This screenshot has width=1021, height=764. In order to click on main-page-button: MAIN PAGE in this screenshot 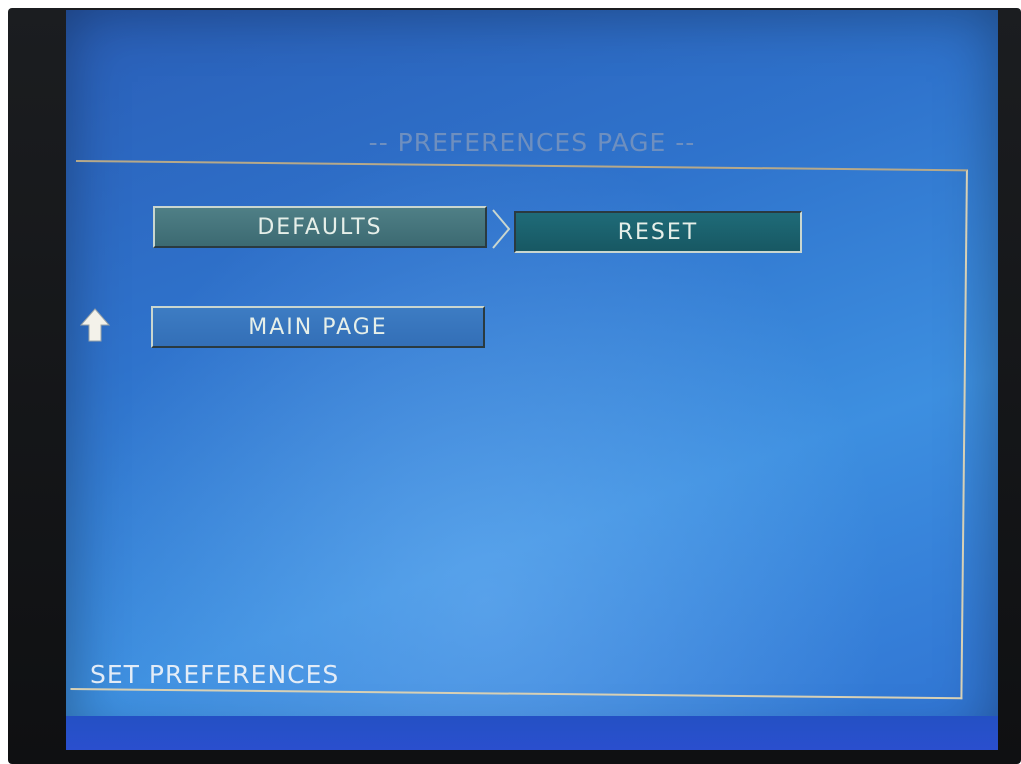, I will do `click(318, 327)`.